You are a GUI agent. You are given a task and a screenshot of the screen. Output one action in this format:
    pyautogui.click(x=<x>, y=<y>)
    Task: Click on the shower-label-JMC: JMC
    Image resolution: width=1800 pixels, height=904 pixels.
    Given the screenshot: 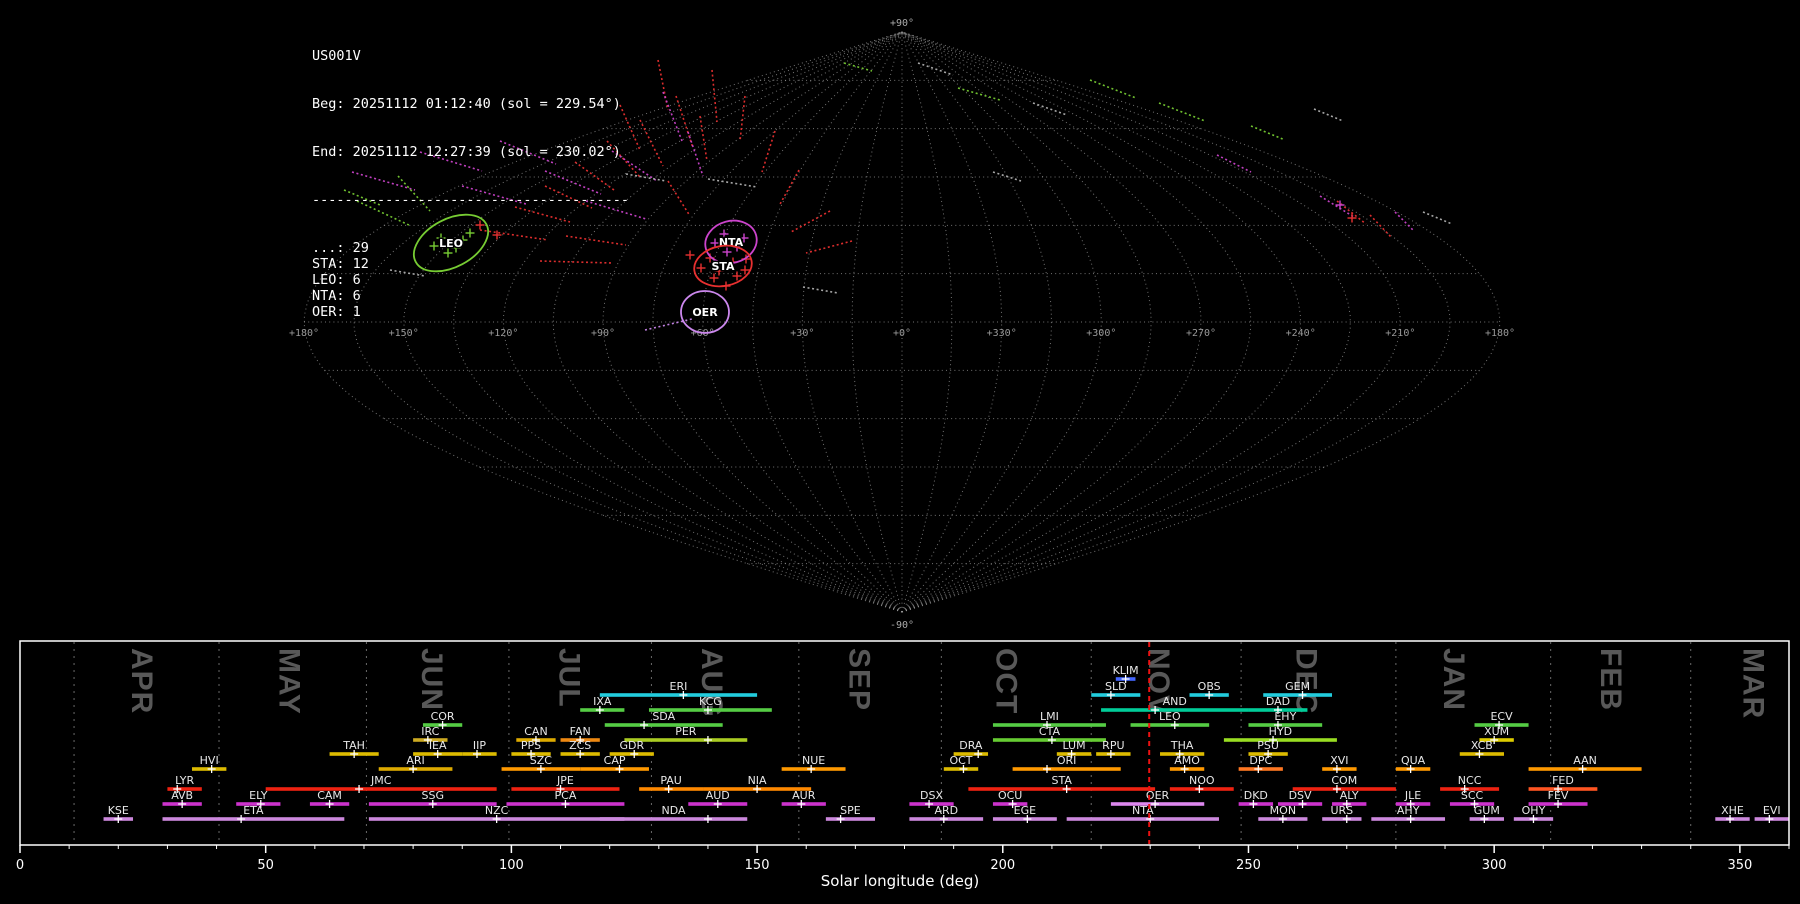 What is the action you would take?
    pyautogui.click(x=381, y=780)
    